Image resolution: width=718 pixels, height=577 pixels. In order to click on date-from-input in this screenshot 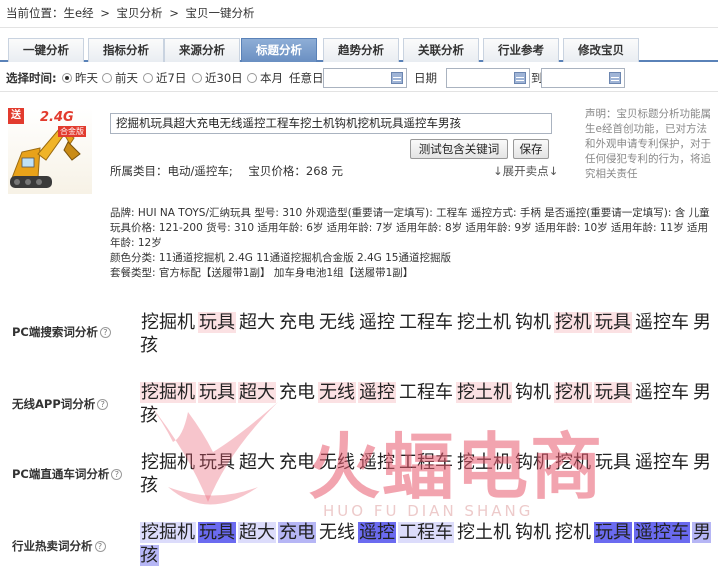, I will do `click(488, 78)`.